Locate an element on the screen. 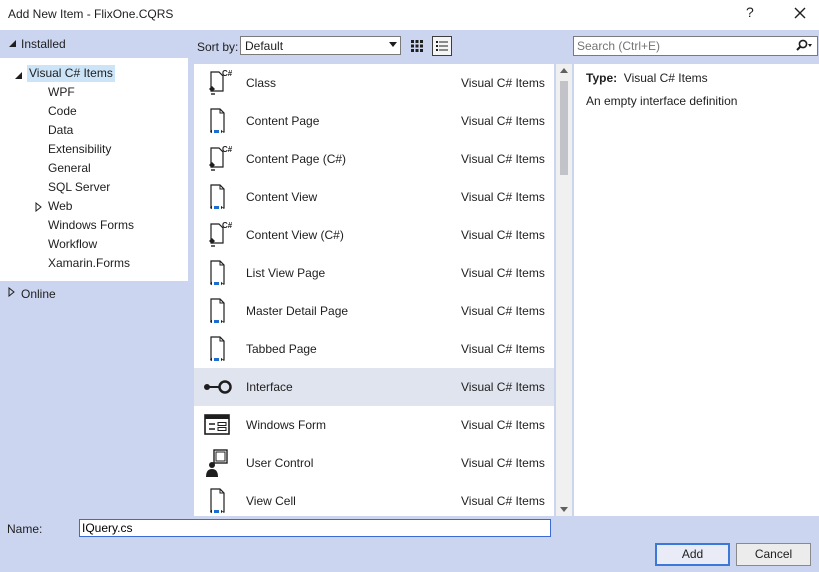  installed-label: Installed is located at coordinates (43, 44).